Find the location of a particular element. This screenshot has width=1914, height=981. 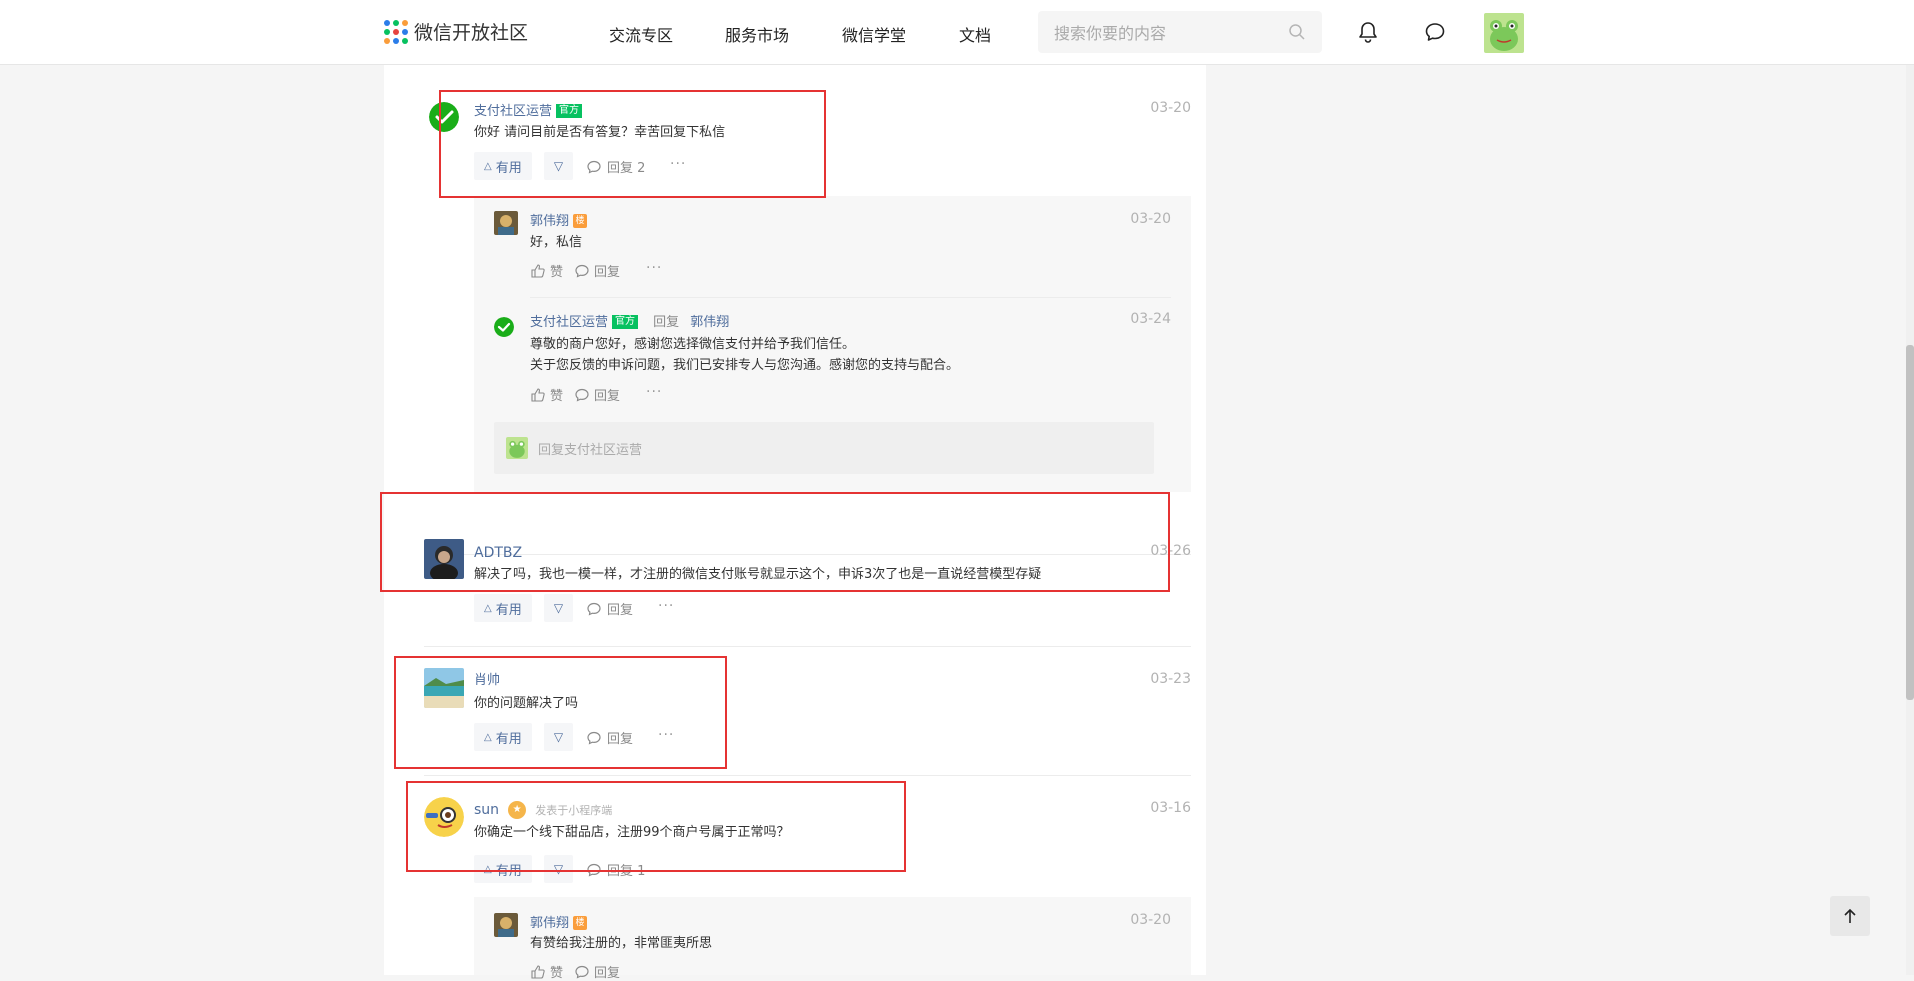

reply-to-user: 郭伟翔 is located at coordinates (709, 322).